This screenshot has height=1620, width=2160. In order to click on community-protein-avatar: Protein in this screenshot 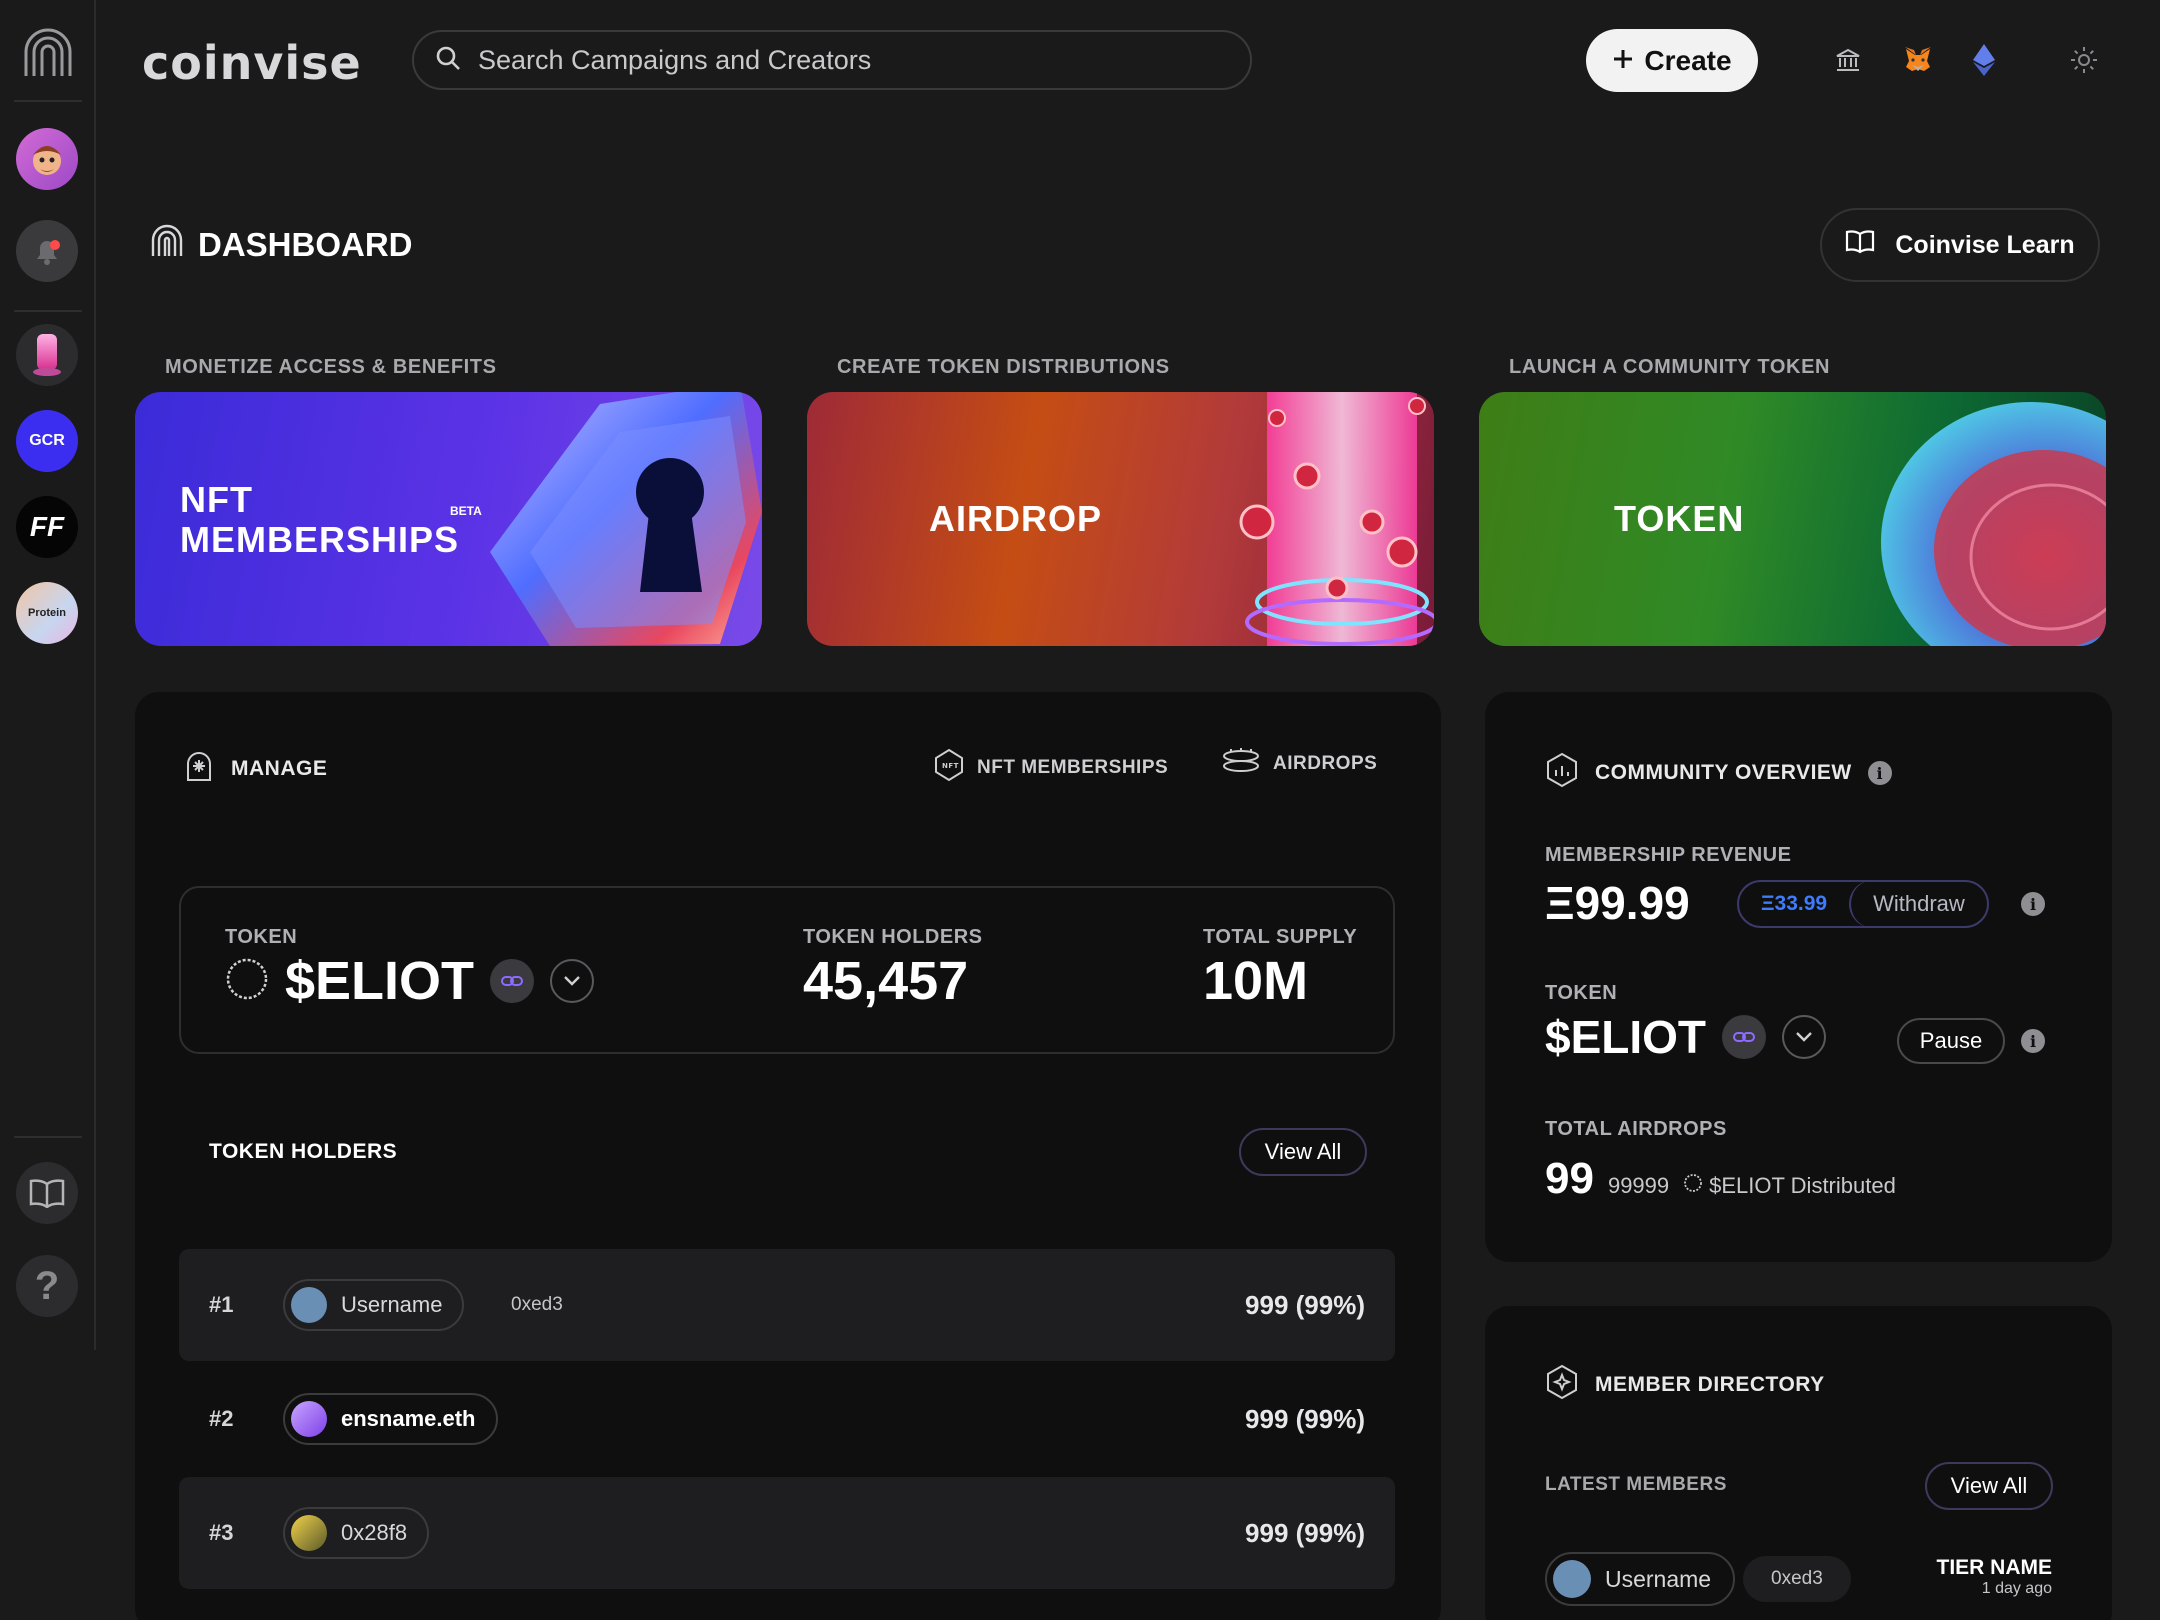, I will do `click(47, 613)`.